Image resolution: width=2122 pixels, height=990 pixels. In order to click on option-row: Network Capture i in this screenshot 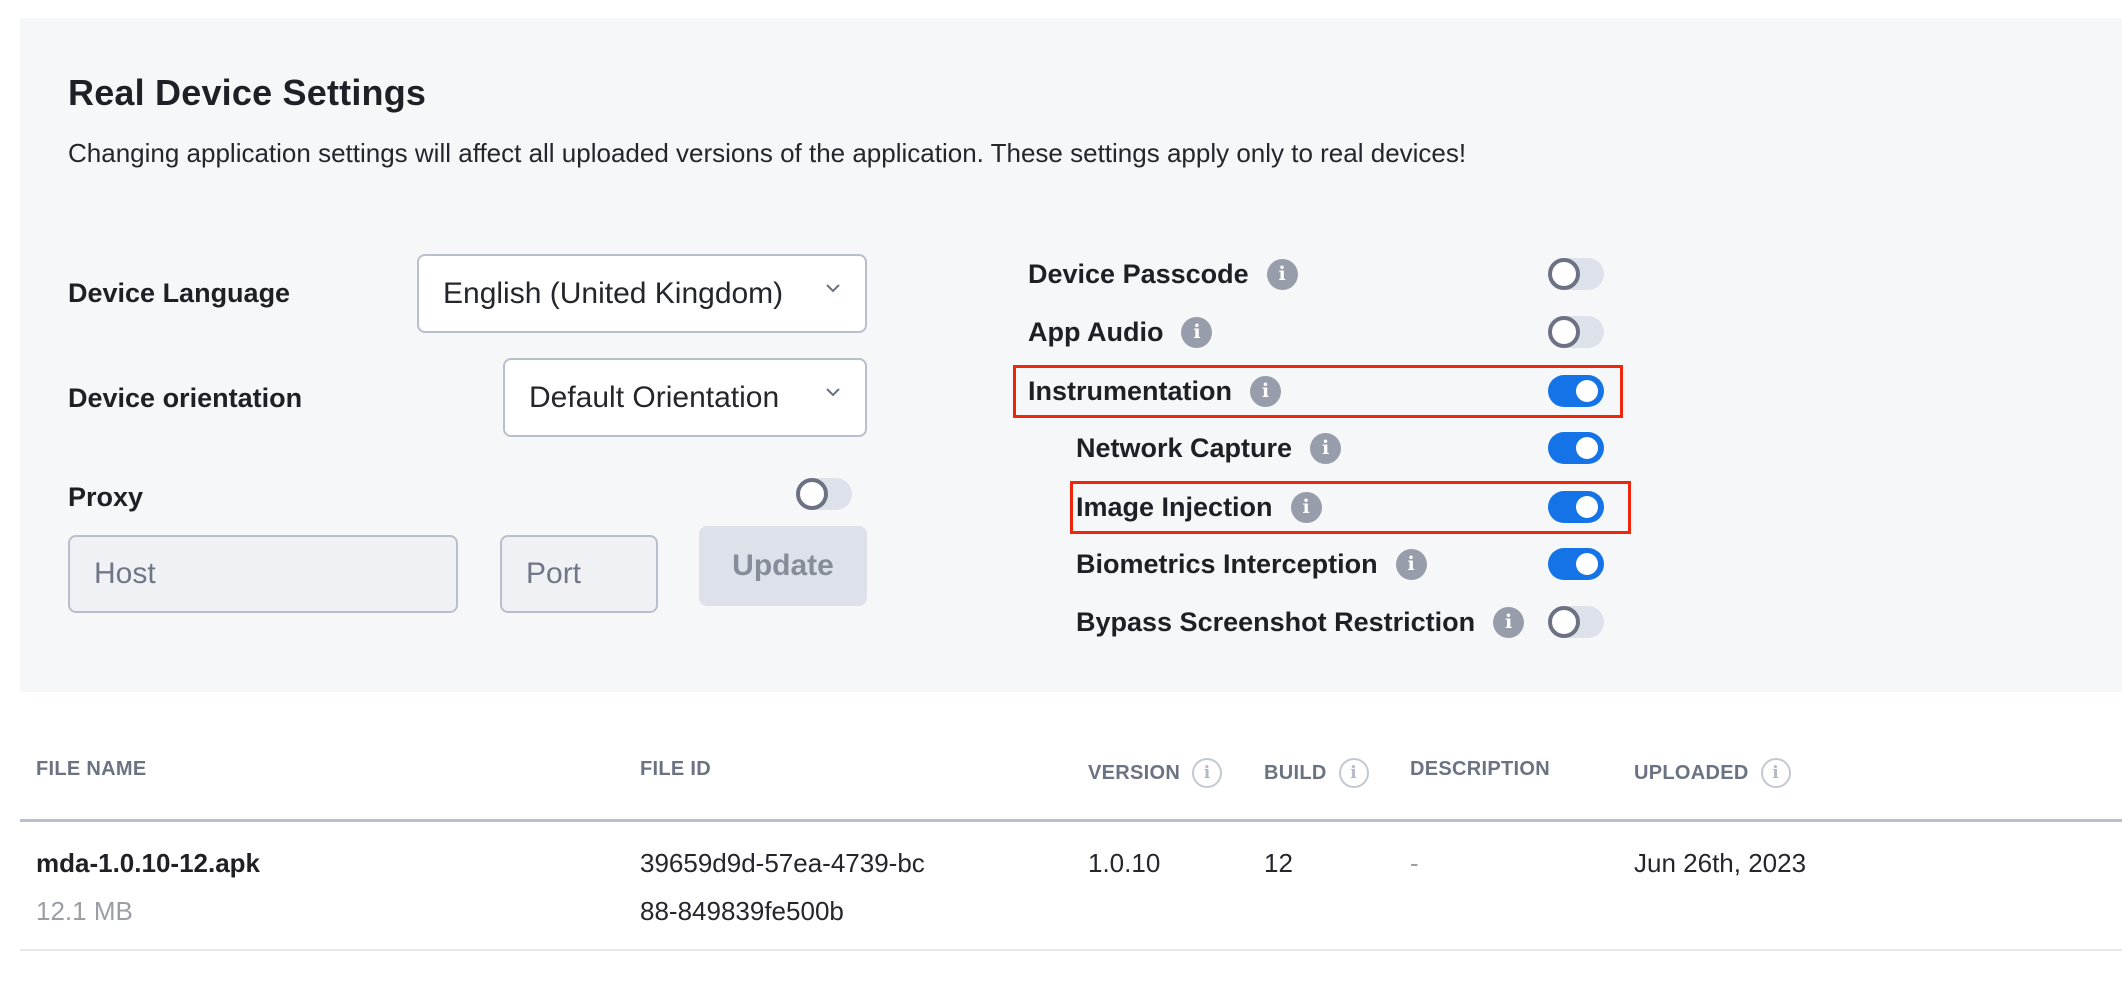, I will do `click(1209, 448)`.